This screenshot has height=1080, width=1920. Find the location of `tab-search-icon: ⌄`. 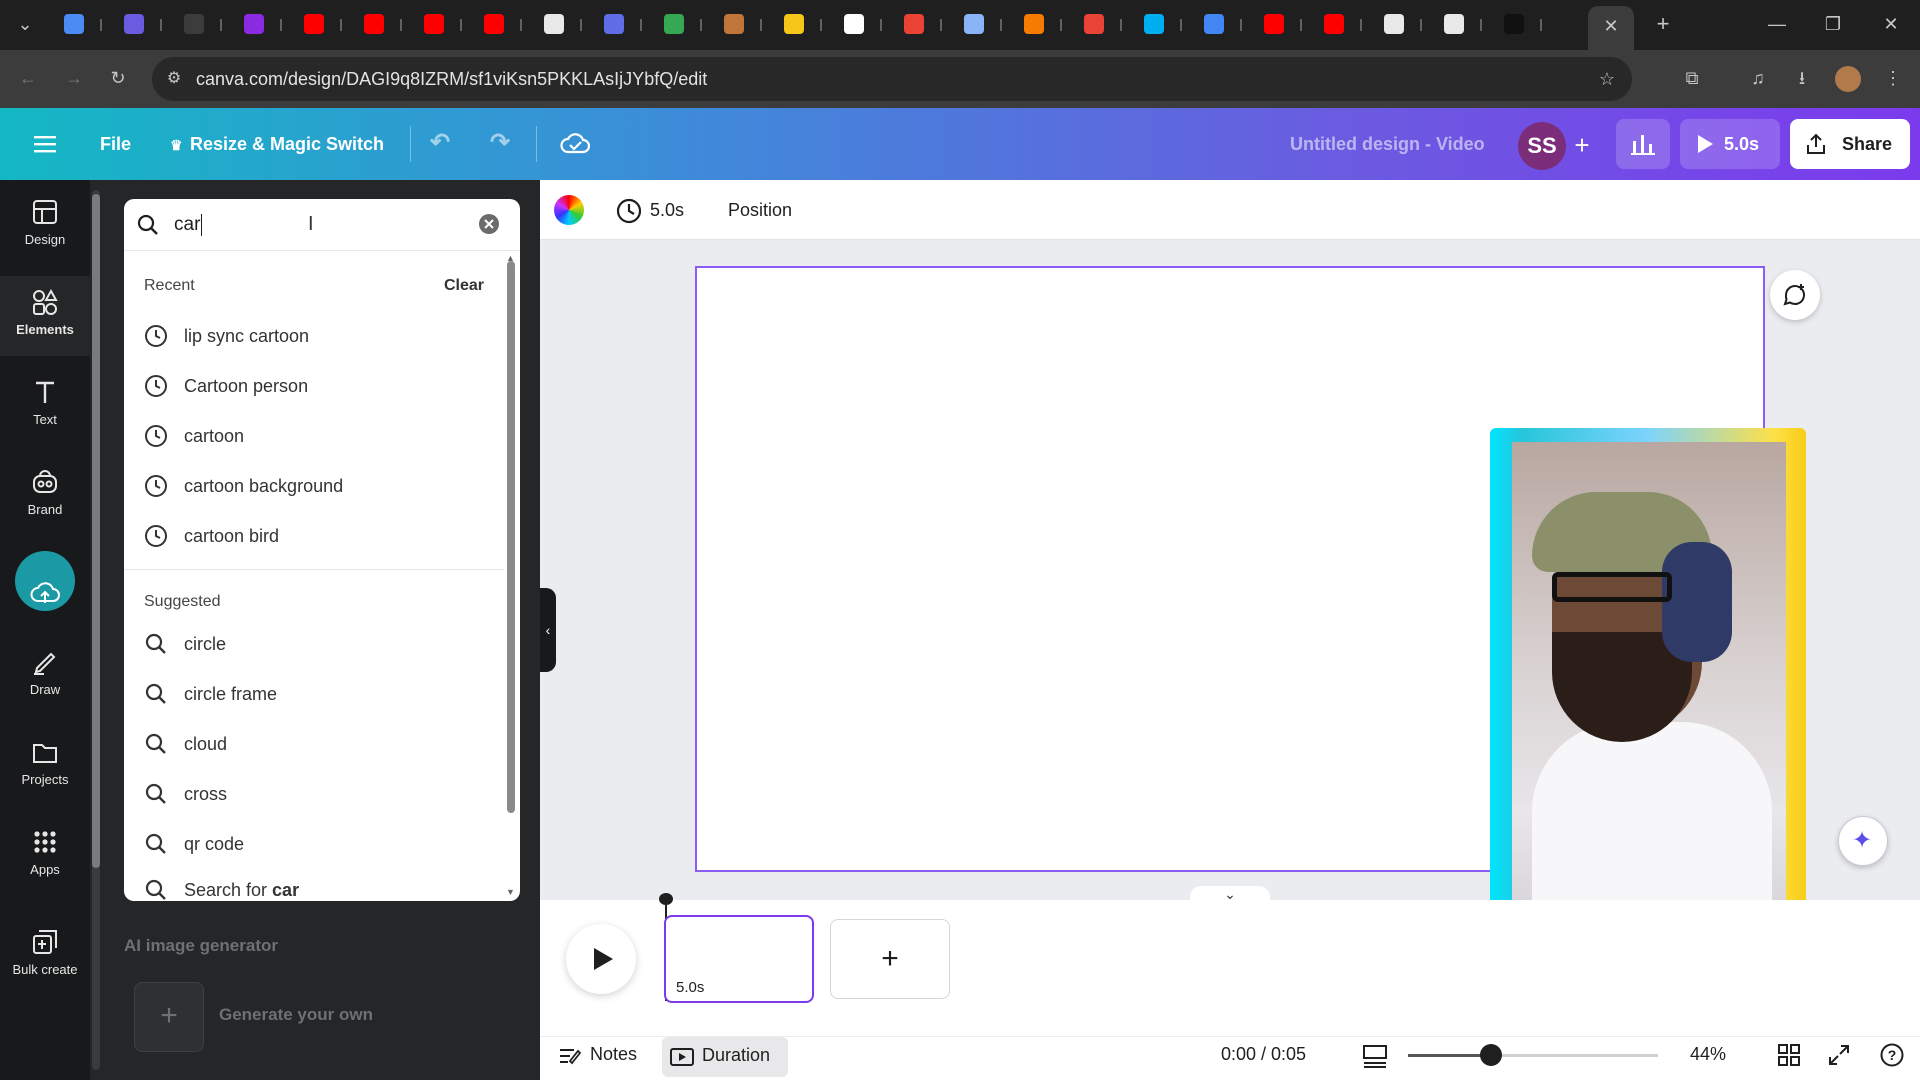

tab-search-icon: ⌄ is located at coordinates (25, 24).